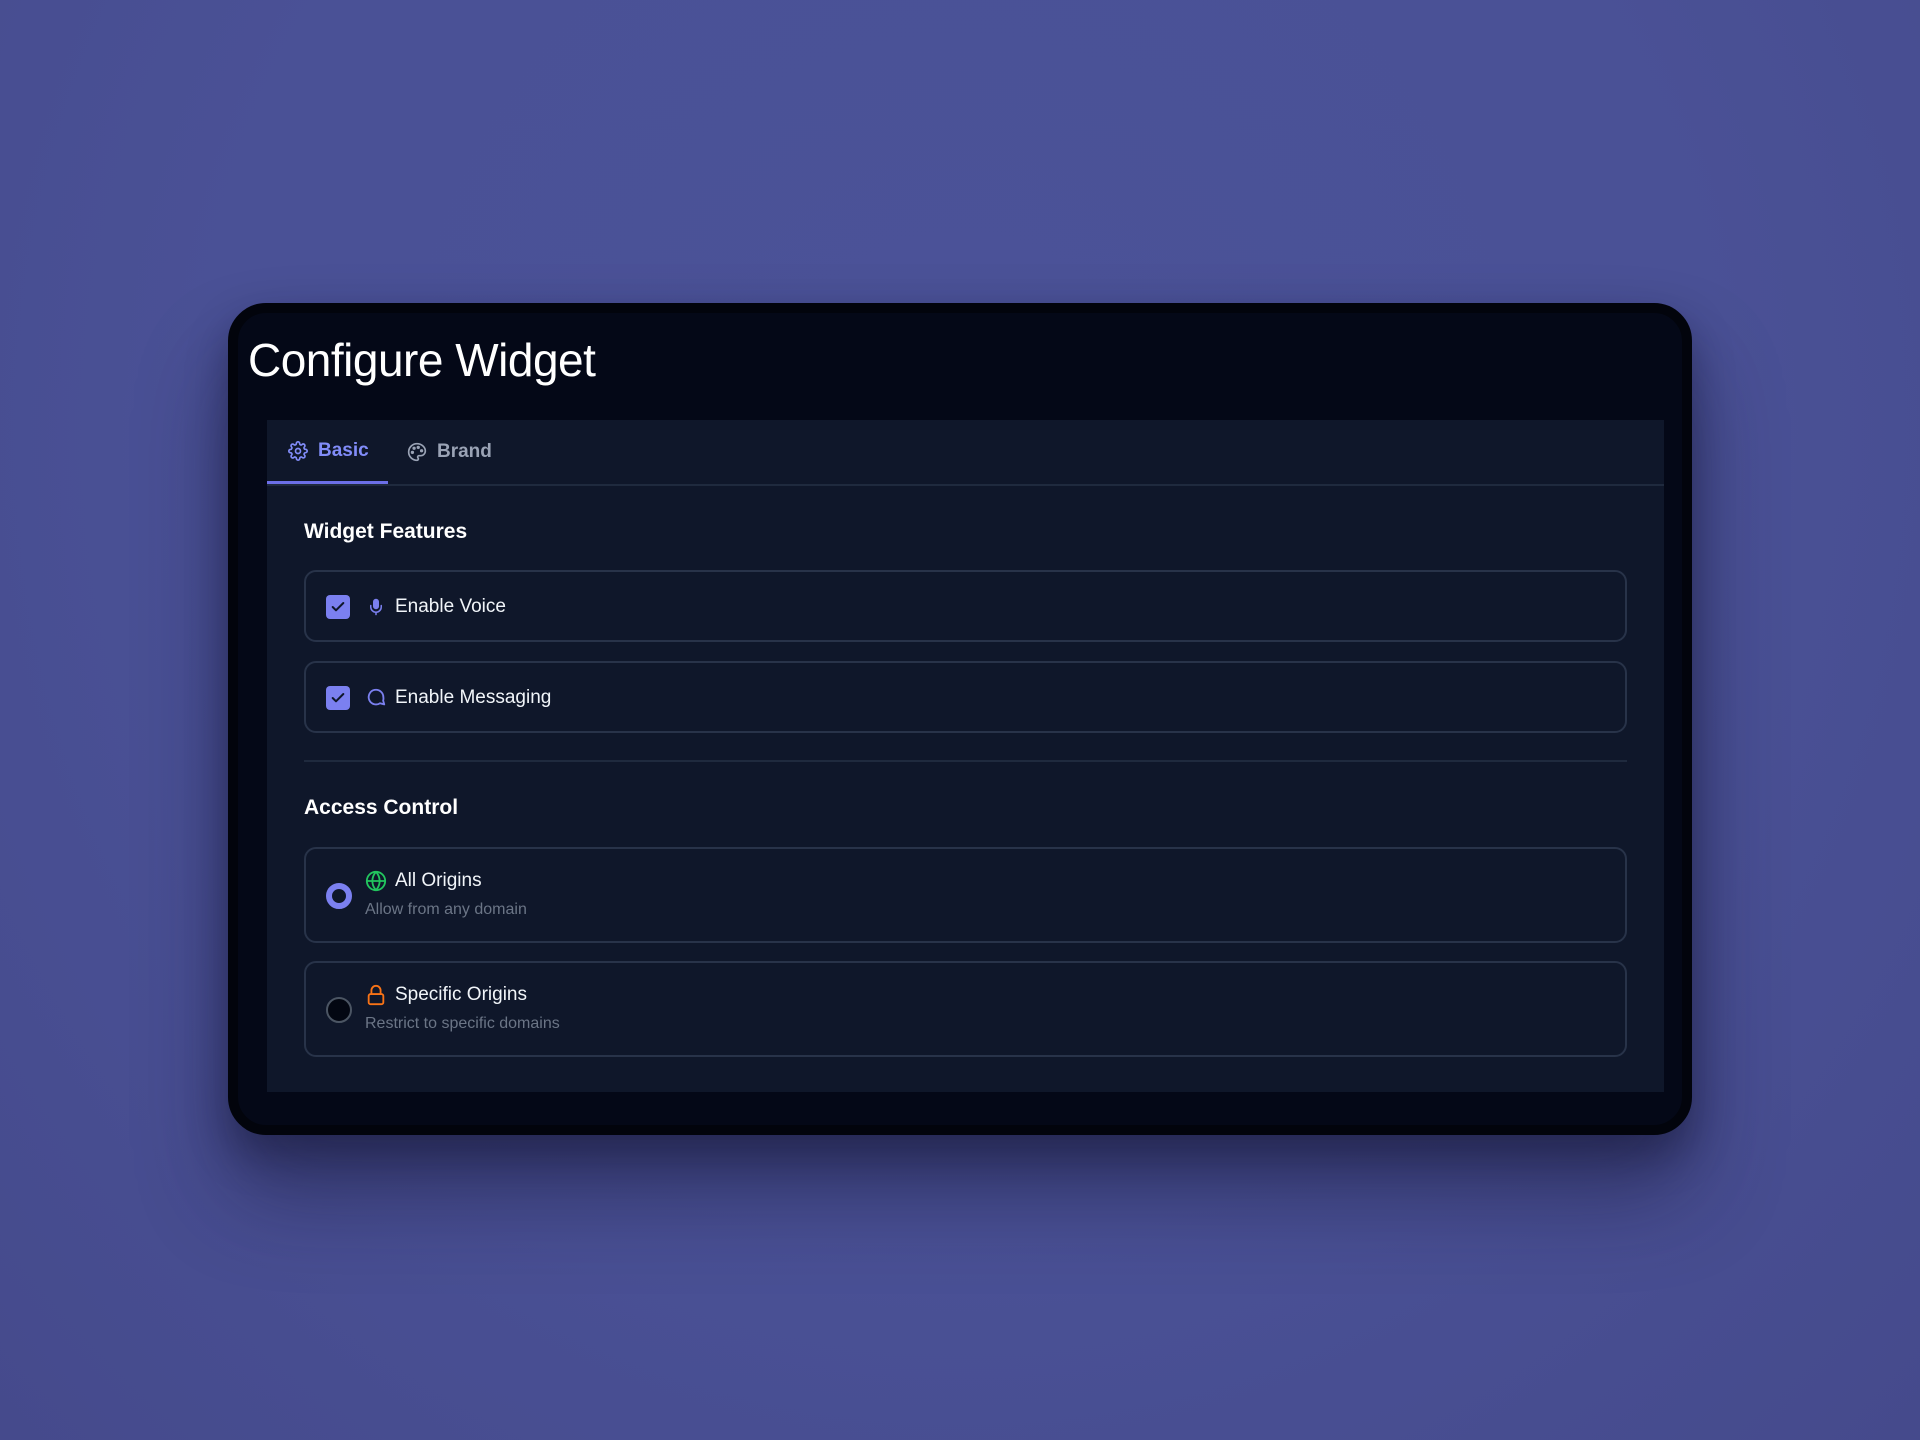 Image resolution: width=1920 pixels, height=1440 pixels. I want to click on specific-origins-radio, so click(339, 1010).